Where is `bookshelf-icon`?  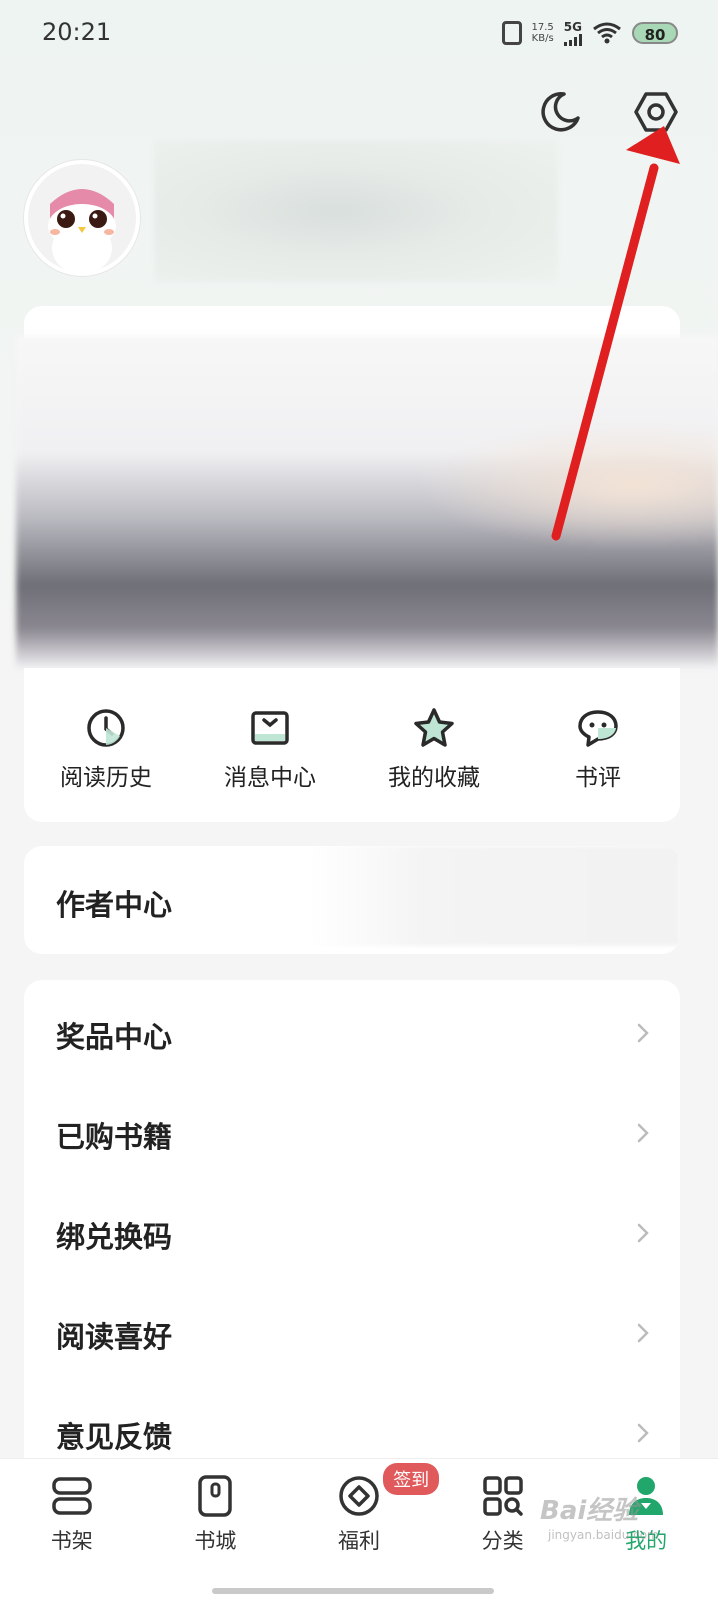
bookshelf-icon is located at coordinates (72, 1496).